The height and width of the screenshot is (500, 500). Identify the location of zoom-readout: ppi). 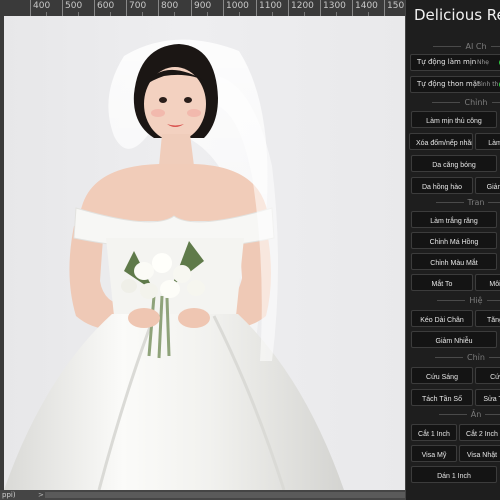
(9, 495).